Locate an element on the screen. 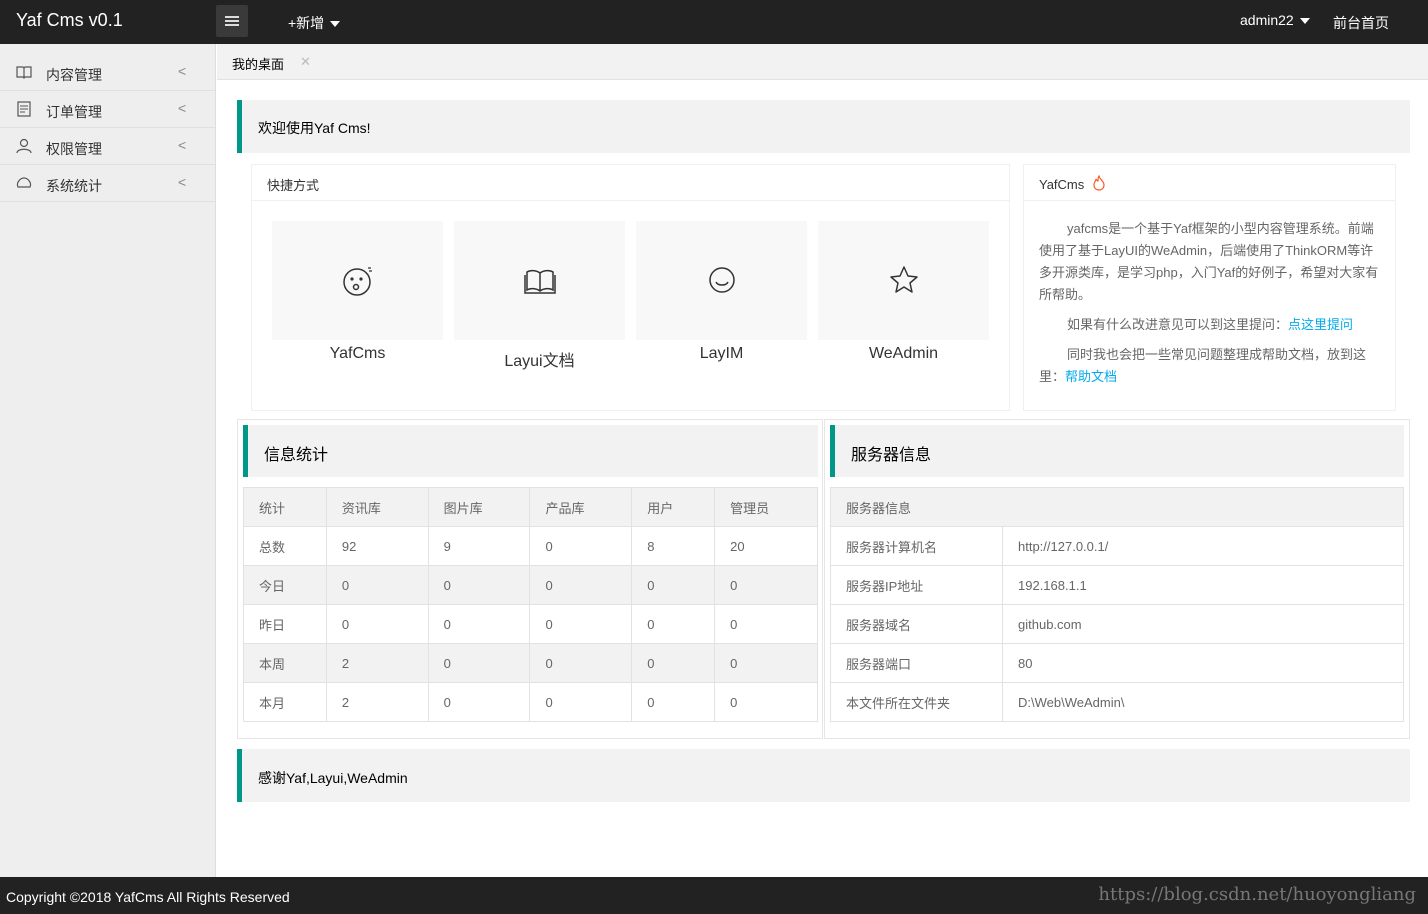  table-cell: 总数 is located at coordinates (285, 546).